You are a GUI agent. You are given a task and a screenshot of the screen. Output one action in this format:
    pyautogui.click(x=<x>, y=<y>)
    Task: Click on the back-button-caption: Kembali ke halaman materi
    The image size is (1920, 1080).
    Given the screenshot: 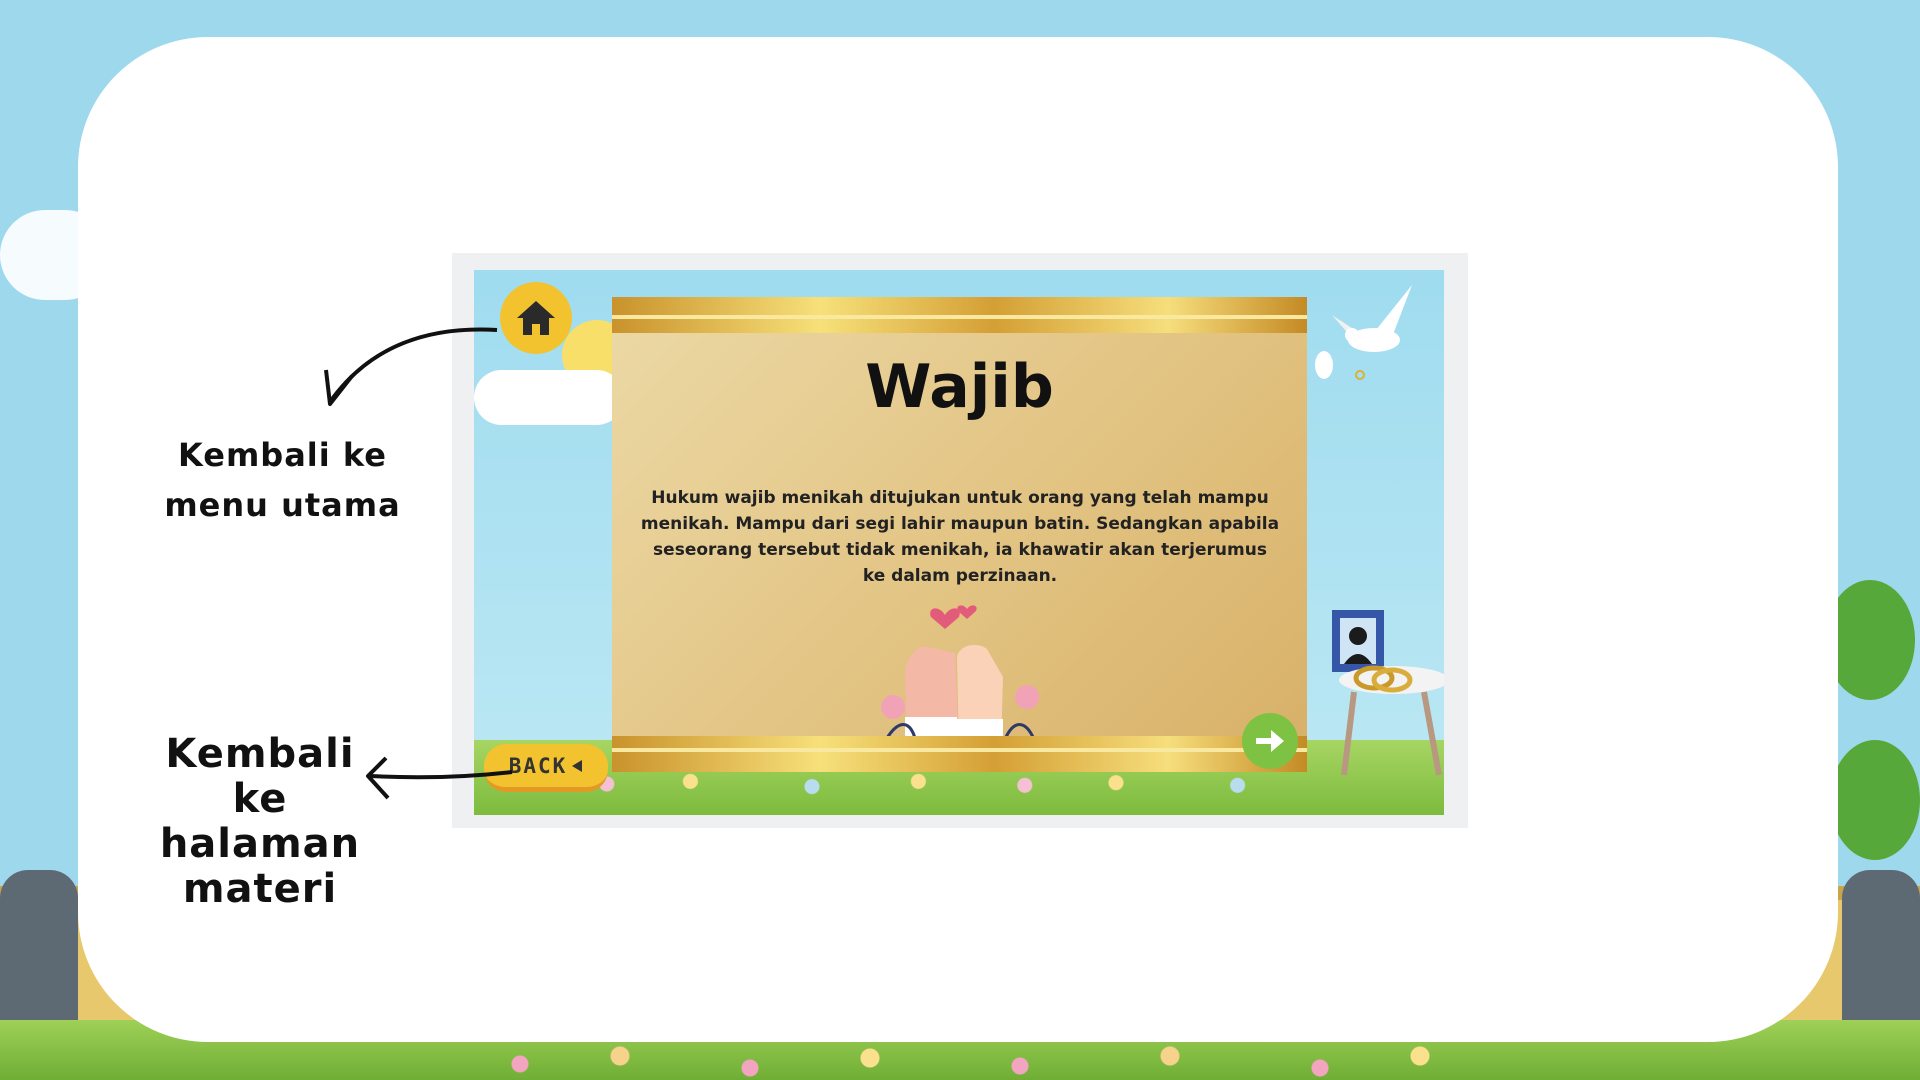 What is the action you would take?
    pyautogui.click(x=260, y=821)
    